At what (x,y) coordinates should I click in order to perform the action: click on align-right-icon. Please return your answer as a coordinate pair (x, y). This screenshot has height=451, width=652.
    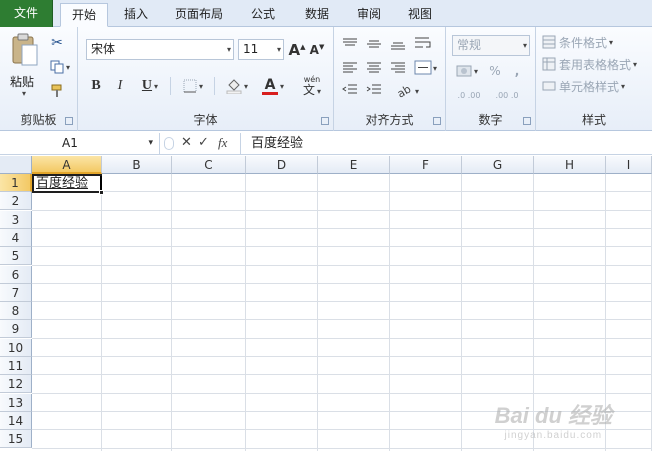
    Looking at the image, I should click on (398, 68).